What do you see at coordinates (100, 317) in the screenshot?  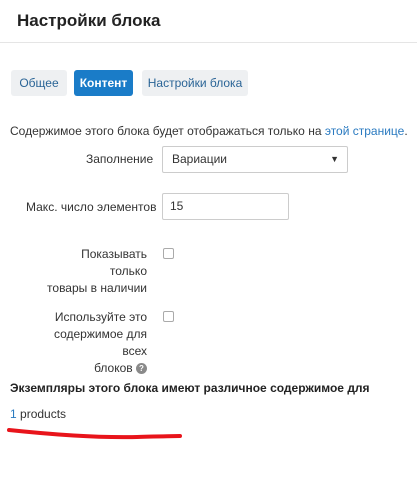 I see `use-for-all-label-line1: Используйте это` at bounding box center [100, 317].